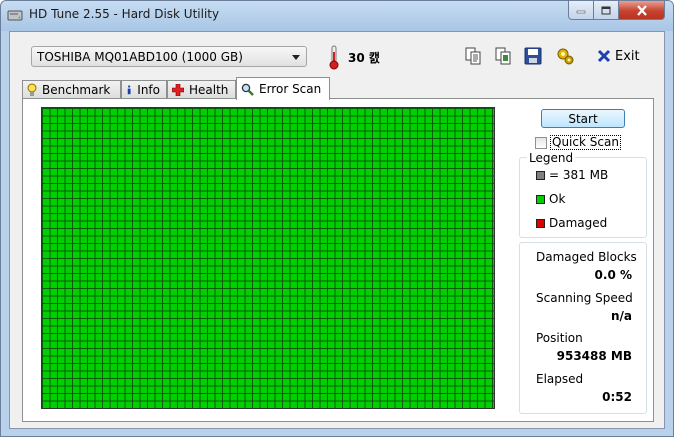 The image size is (674, 437). What do you see at coordinates (15, 15) in the screenshot?
I see `hard-disk-app-icon` at bounding box center [15, 15].